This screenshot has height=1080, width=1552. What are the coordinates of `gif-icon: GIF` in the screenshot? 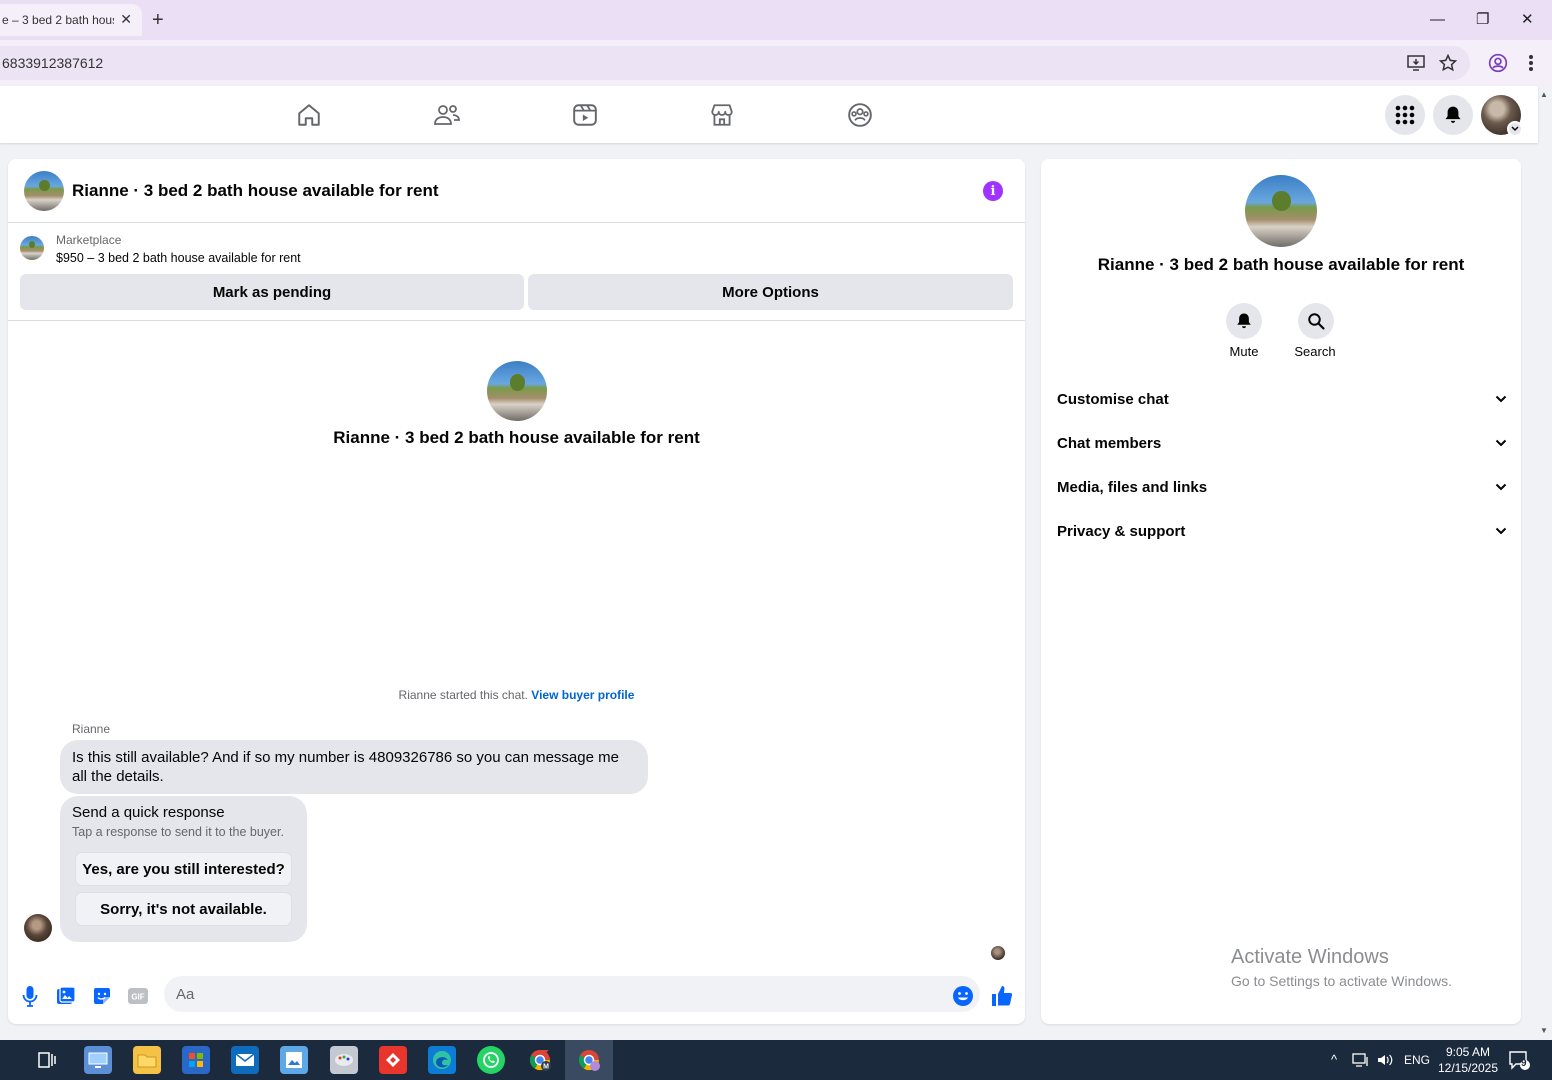 It's located at (138, 996).